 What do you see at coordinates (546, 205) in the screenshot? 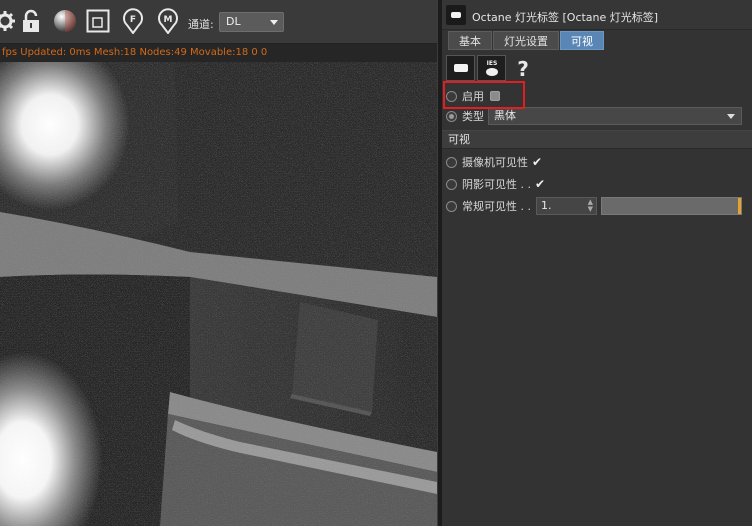
I see `general-visibility-value: 1.` at bounding box center [546, 205].